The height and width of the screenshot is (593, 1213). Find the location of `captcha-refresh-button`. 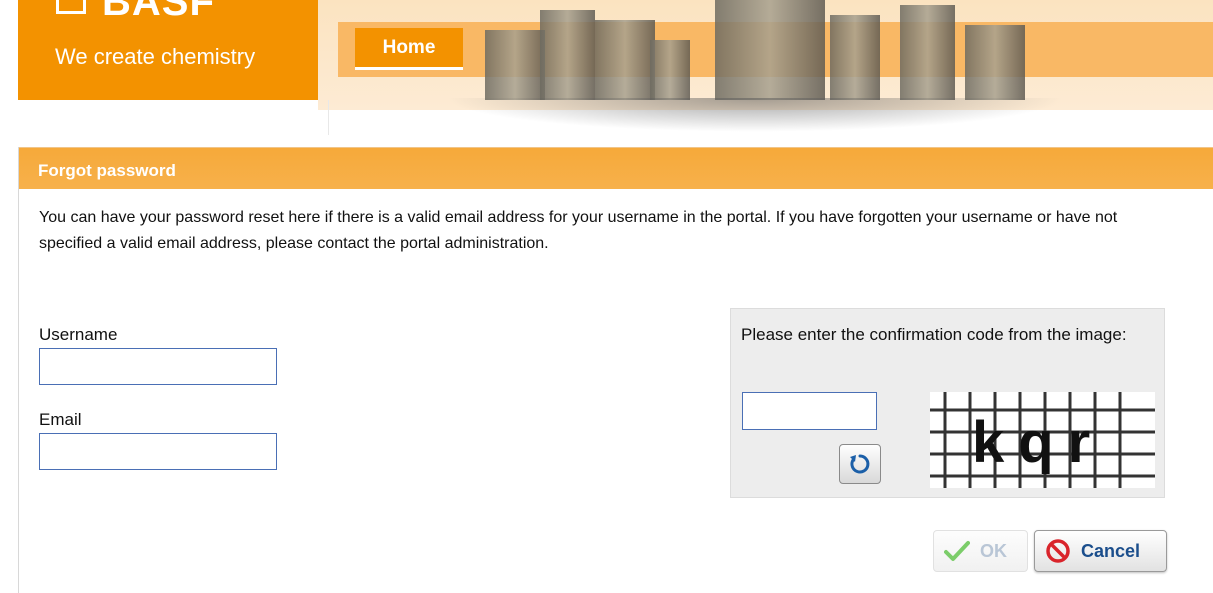

captcha-refresh-button is located at coordinates (860, 464).